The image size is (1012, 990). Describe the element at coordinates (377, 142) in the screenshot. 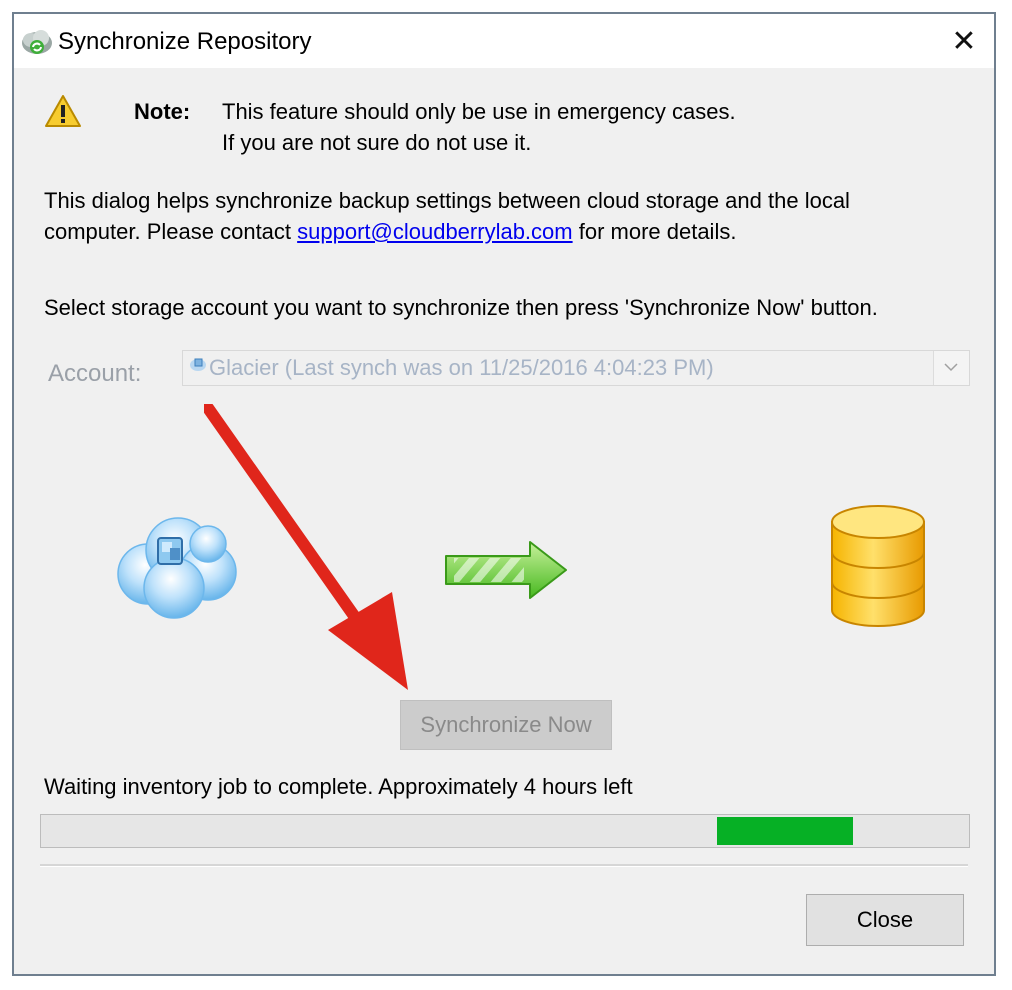

I see `note-text-line-2: If you are not sure do not use it.` at that location.